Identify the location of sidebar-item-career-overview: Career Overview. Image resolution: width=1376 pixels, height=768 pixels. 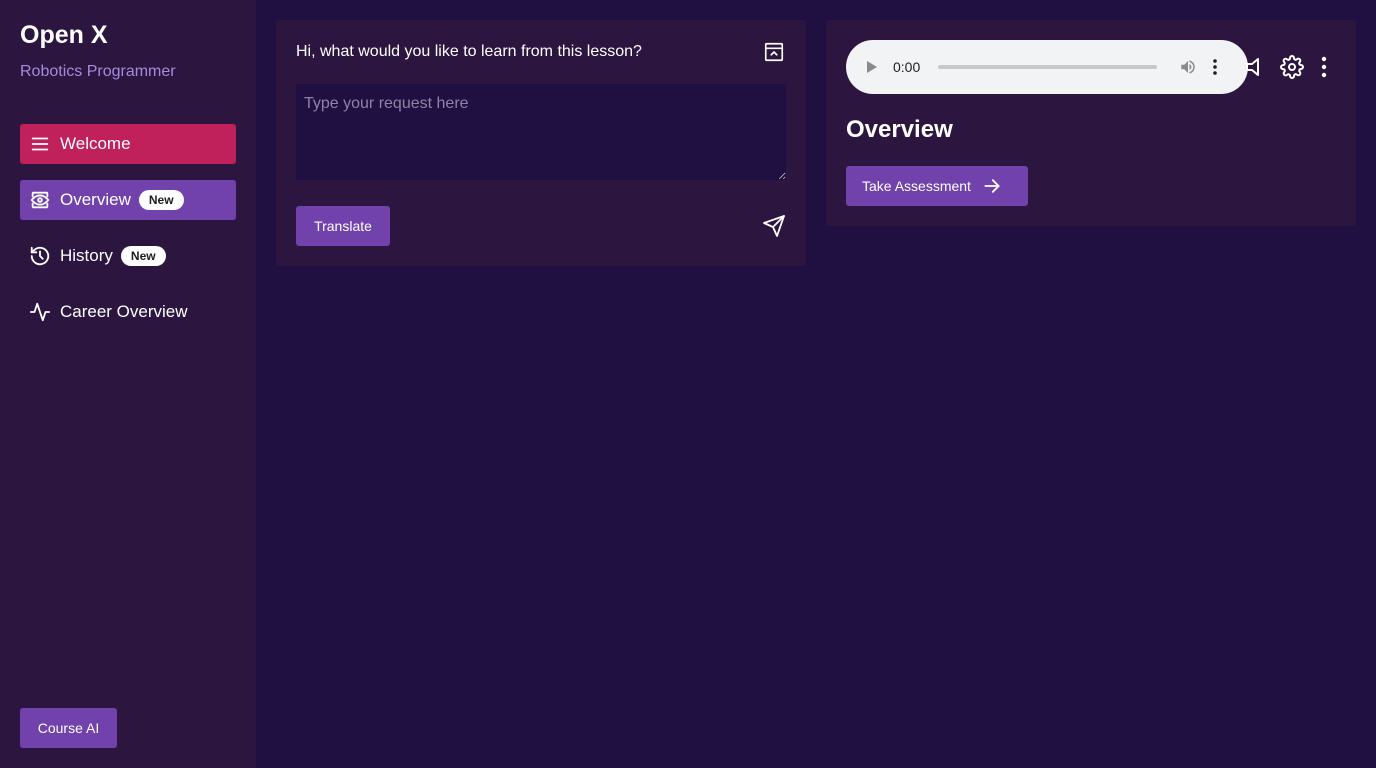
(128, 312).